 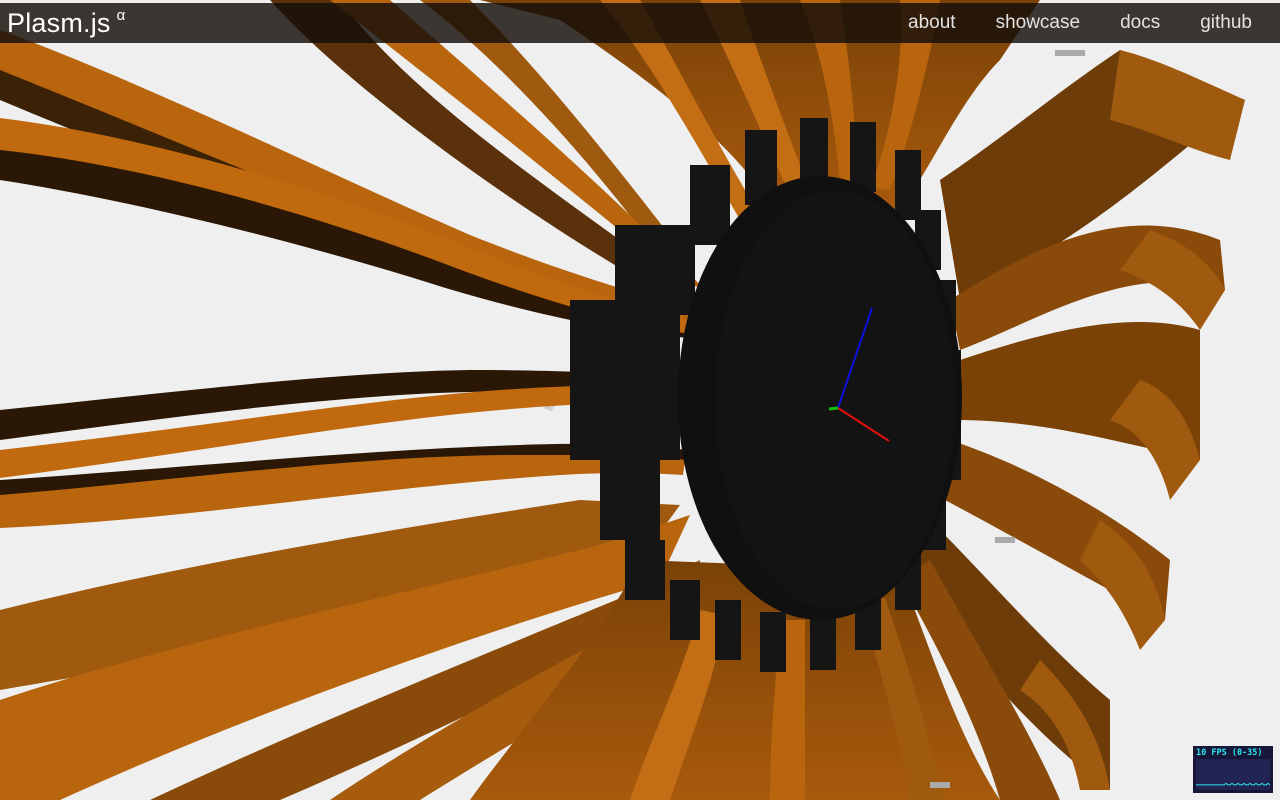 What do you see at coordinates (640, 23) in the screenshot?
I see `top-nav-bar: Plasm.js α about showcase docs github` at bounding box center [640, 23].